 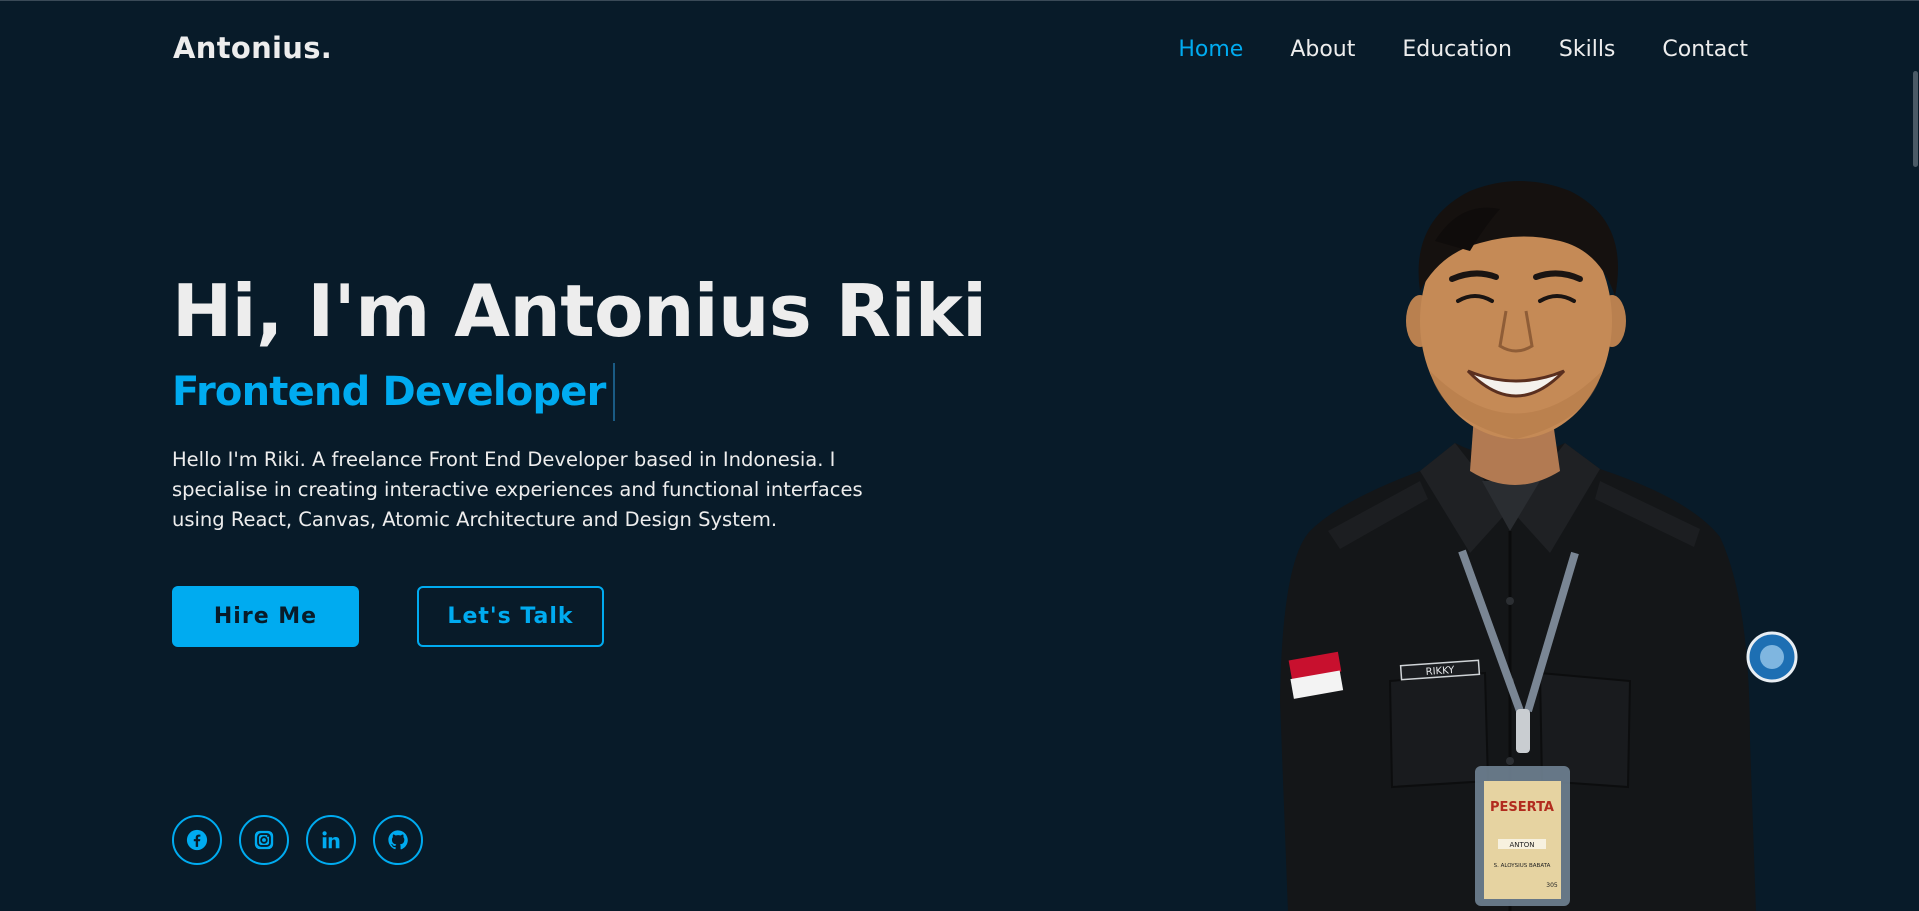 I want to click on hero-role: Frontend Developer, so click(x=393, y=392).